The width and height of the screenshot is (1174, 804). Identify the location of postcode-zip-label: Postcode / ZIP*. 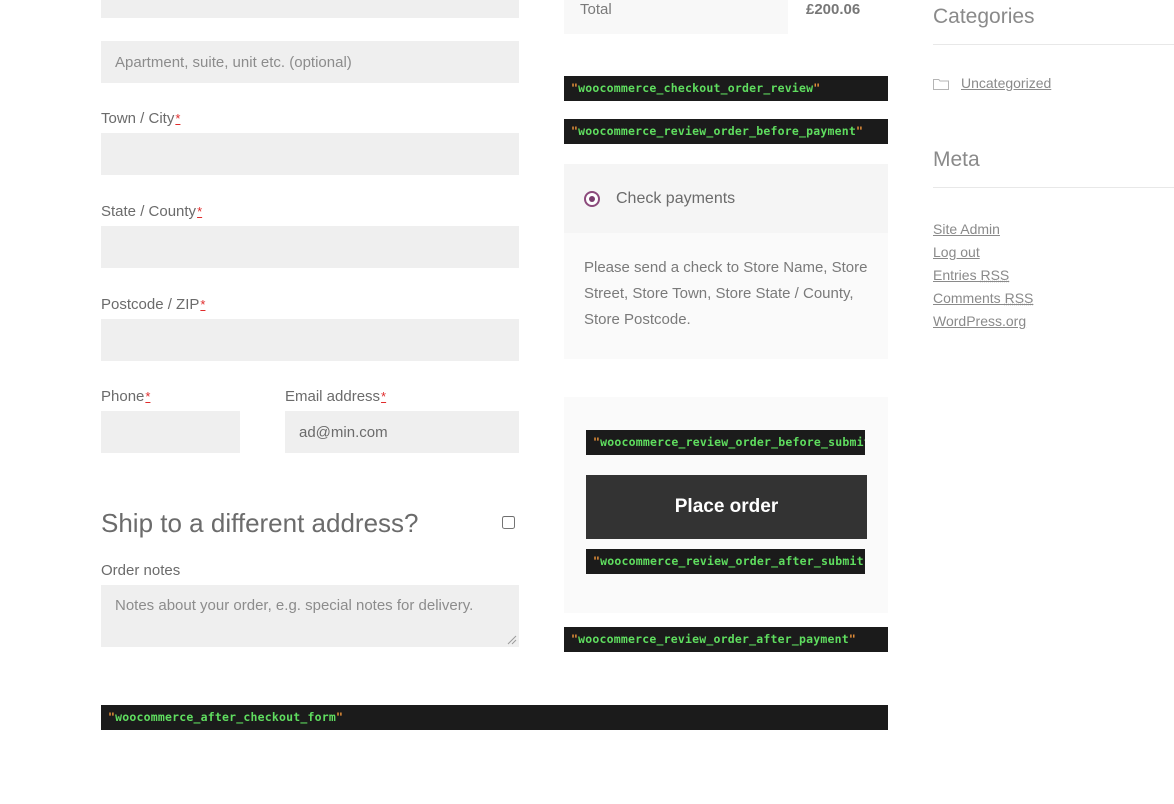
(310, 305).